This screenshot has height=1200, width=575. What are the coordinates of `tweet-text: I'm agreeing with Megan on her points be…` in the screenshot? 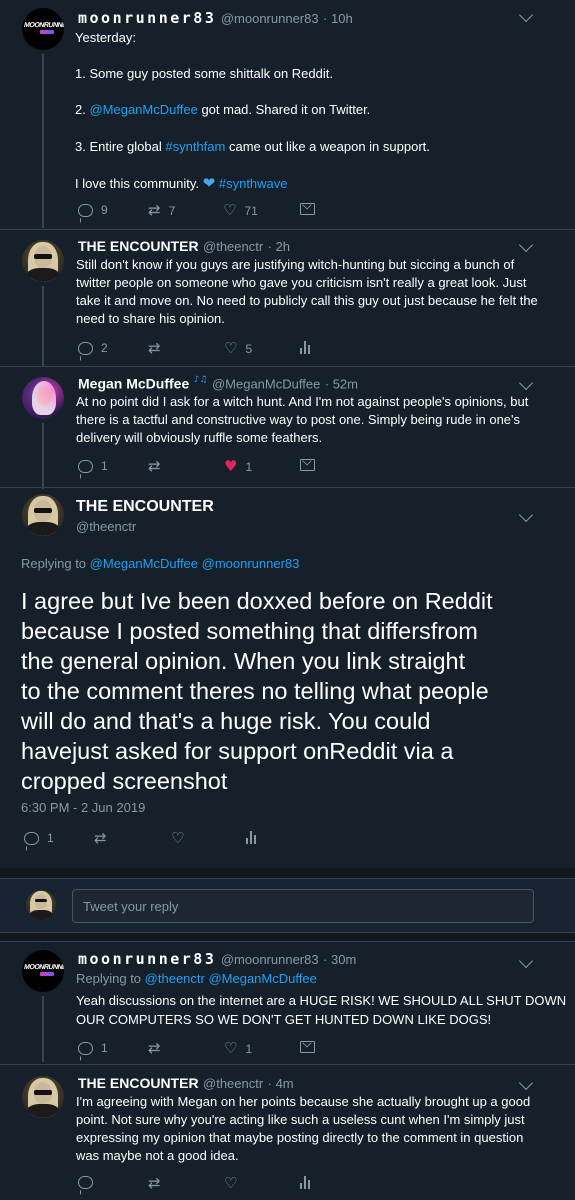 It's located at (303, 1101).